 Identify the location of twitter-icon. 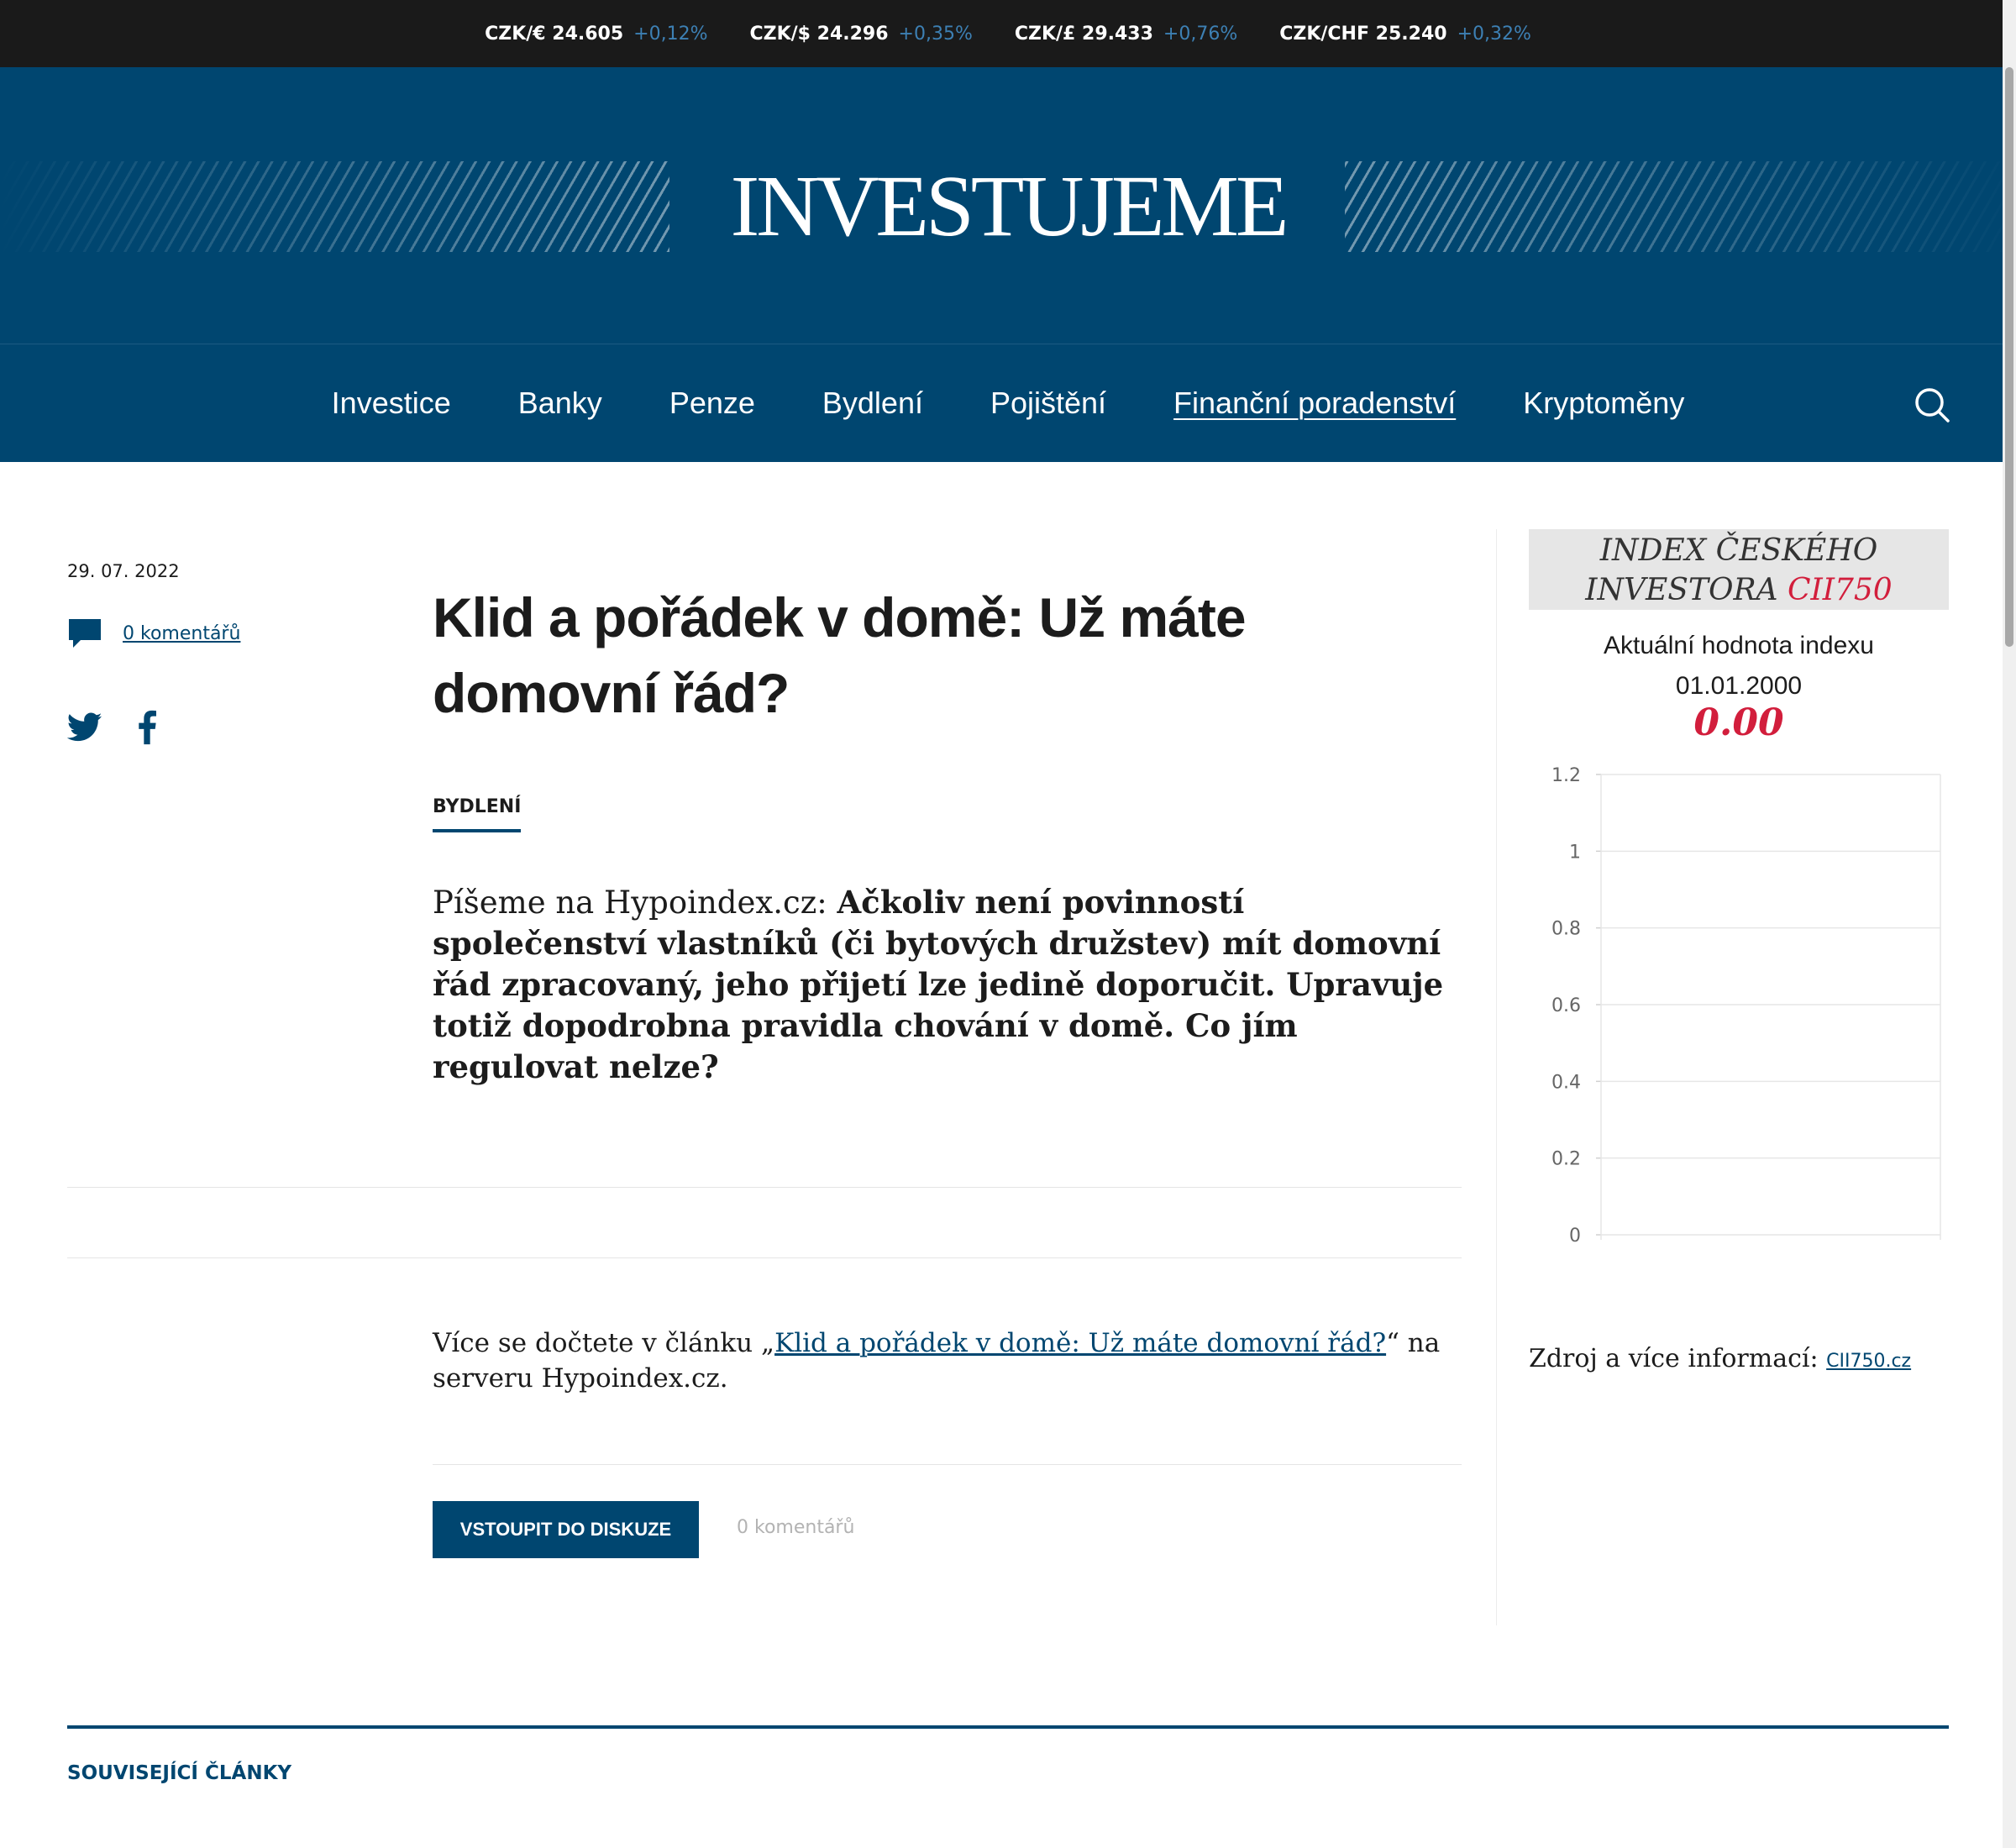
(84, 727).